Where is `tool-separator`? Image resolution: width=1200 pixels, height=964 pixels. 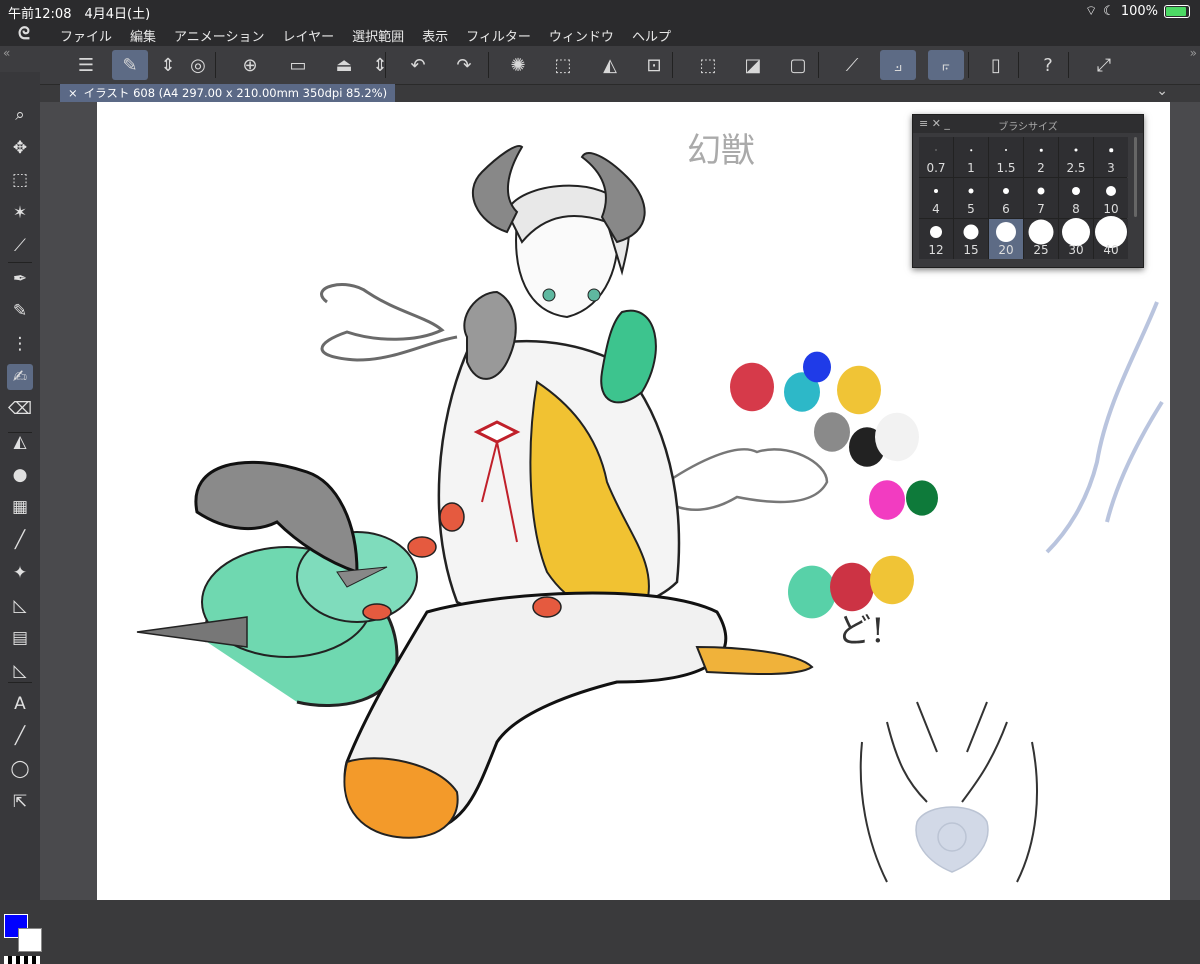 tool-separator is located at coordinates (20, 432).